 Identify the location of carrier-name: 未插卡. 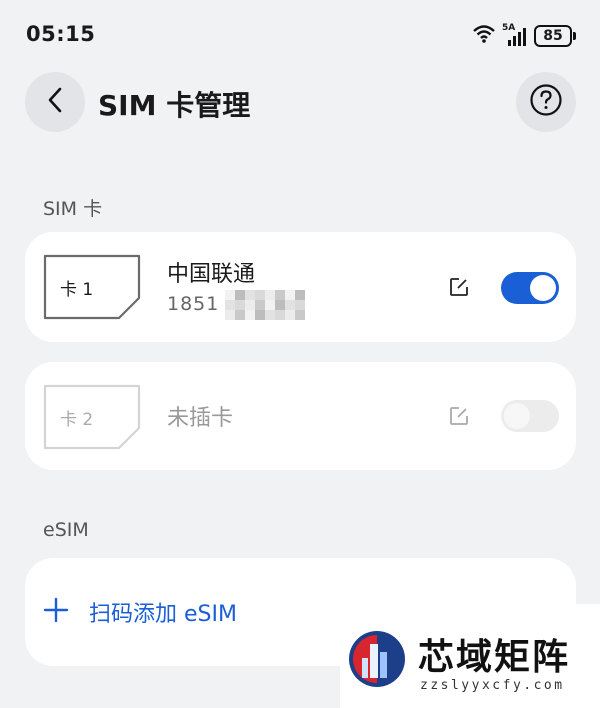
(200, 418).